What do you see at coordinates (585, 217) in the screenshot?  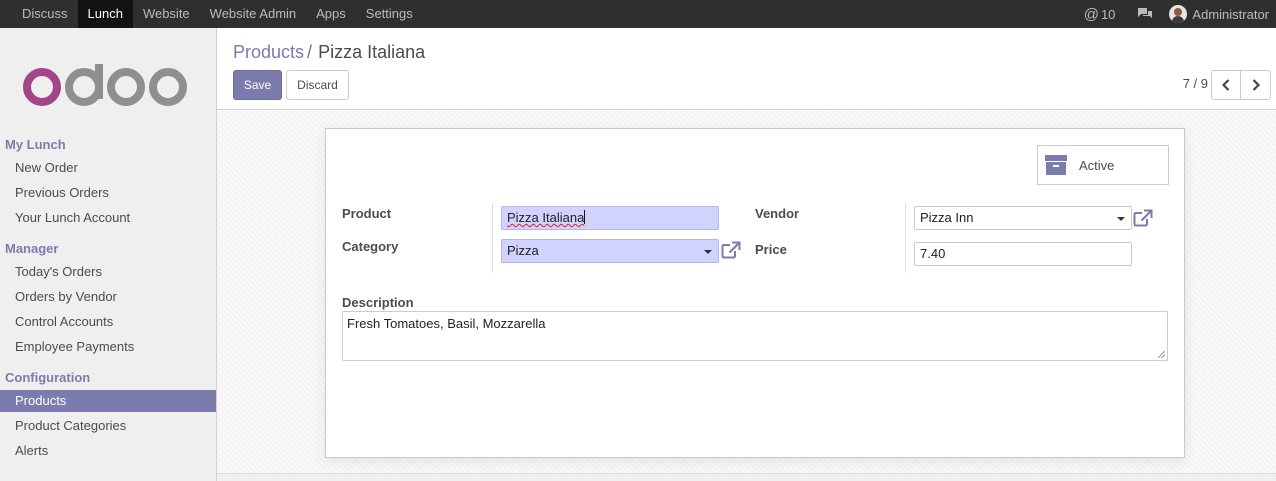 I see `text-cursor` at bounding box center [585, 217].